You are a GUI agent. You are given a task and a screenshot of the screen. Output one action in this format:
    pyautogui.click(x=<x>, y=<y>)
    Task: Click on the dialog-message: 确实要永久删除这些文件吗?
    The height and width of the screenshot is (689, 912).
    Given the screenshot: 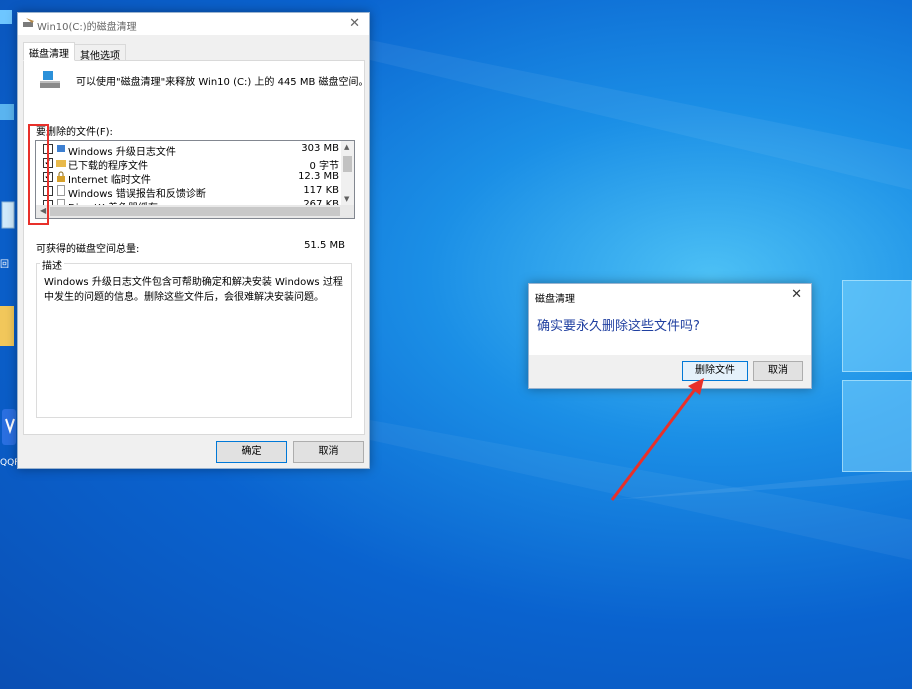 What is the action you would take?
    pyautogui.click(x=618, y=326)
    